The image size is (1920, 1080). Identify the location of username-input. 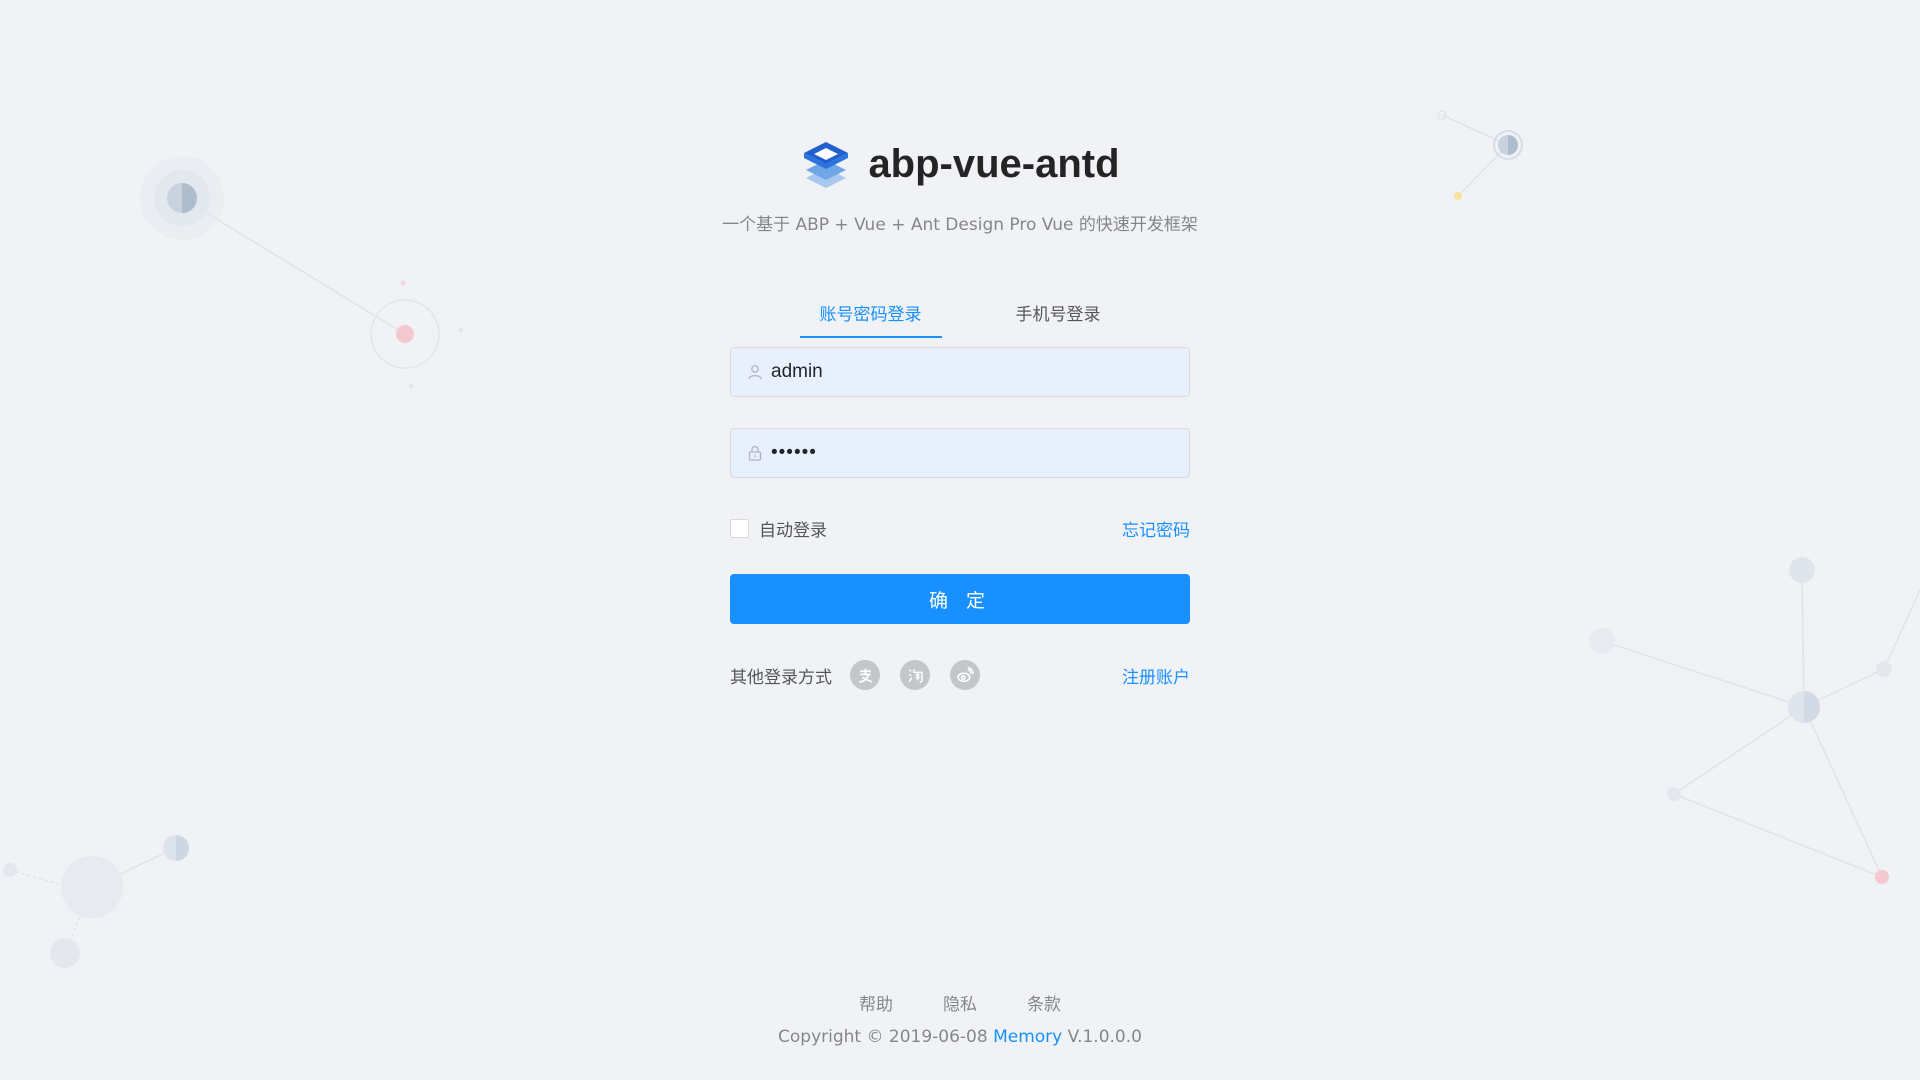
(980, 372).